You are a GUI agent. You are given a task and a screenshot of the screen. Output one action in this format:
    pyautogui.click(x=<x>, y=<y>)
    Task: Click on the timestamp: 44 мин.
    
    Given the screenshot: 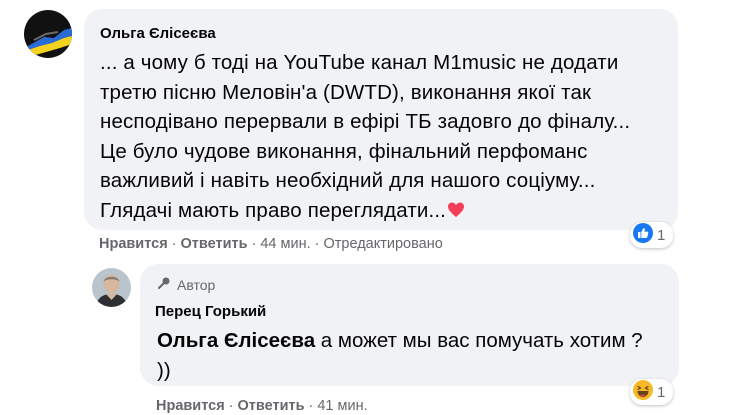 What is the action you would take?
    pyautogui.click(x=285, y=244)
    